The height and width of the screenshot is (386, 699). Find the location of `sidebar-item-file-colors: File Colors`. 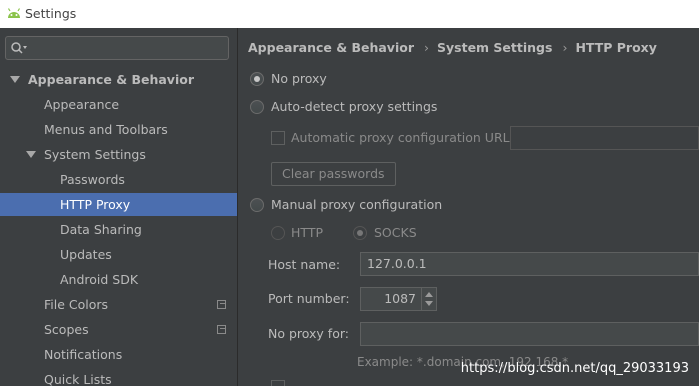

sidebar-item-file-colors: File Colors is located at coordinates (118, 304).